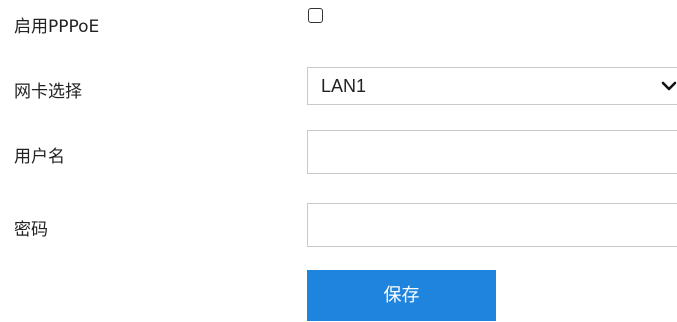  I want to click on password-label: 密码, so click(31, 230).